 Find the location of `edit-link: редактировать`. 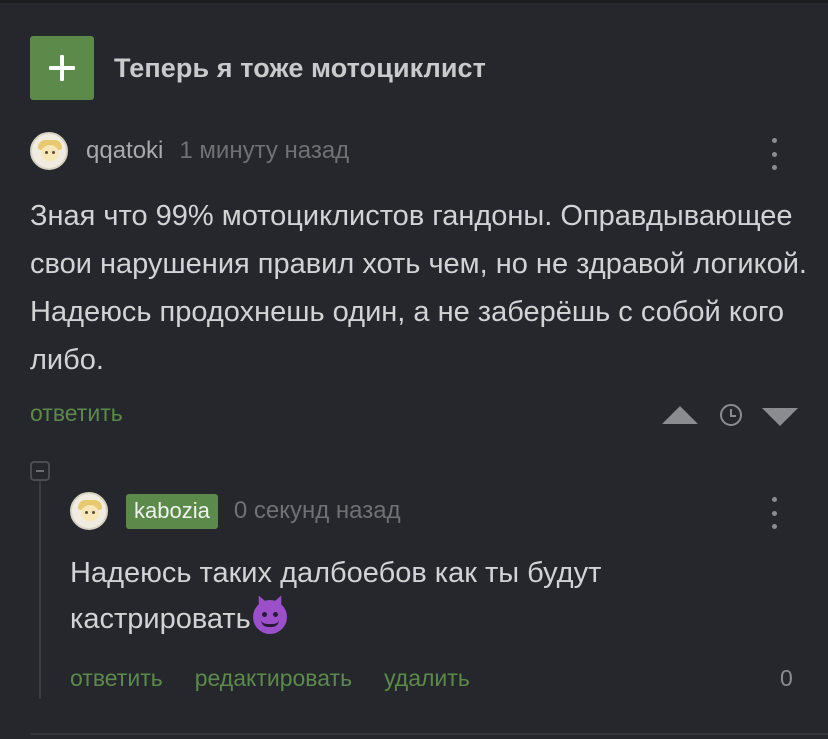

edit-link: редактировать is located at coordinates (273, 678).